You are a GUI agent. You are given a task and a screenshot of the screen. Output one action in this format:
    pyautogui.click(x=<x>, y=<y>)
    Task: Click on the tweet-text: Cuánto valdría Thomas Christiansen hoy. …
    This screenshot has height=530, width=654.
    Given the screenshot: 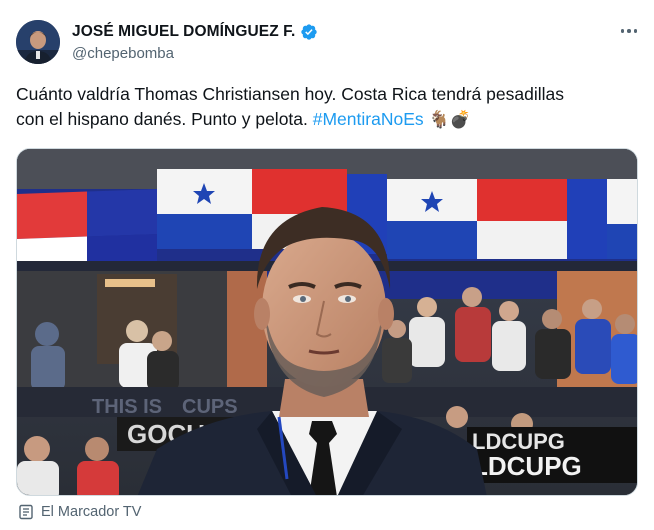 What is the action you would take?
    pyautogui.click(x=326, y=107)
    